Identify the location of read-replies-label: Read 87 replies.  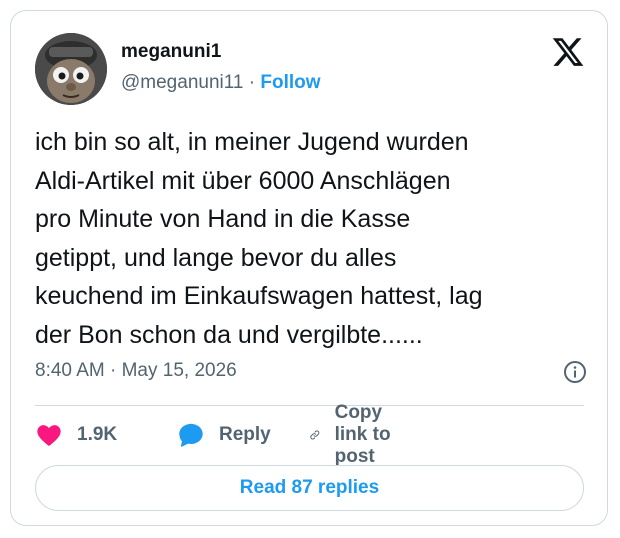
(309, 487).